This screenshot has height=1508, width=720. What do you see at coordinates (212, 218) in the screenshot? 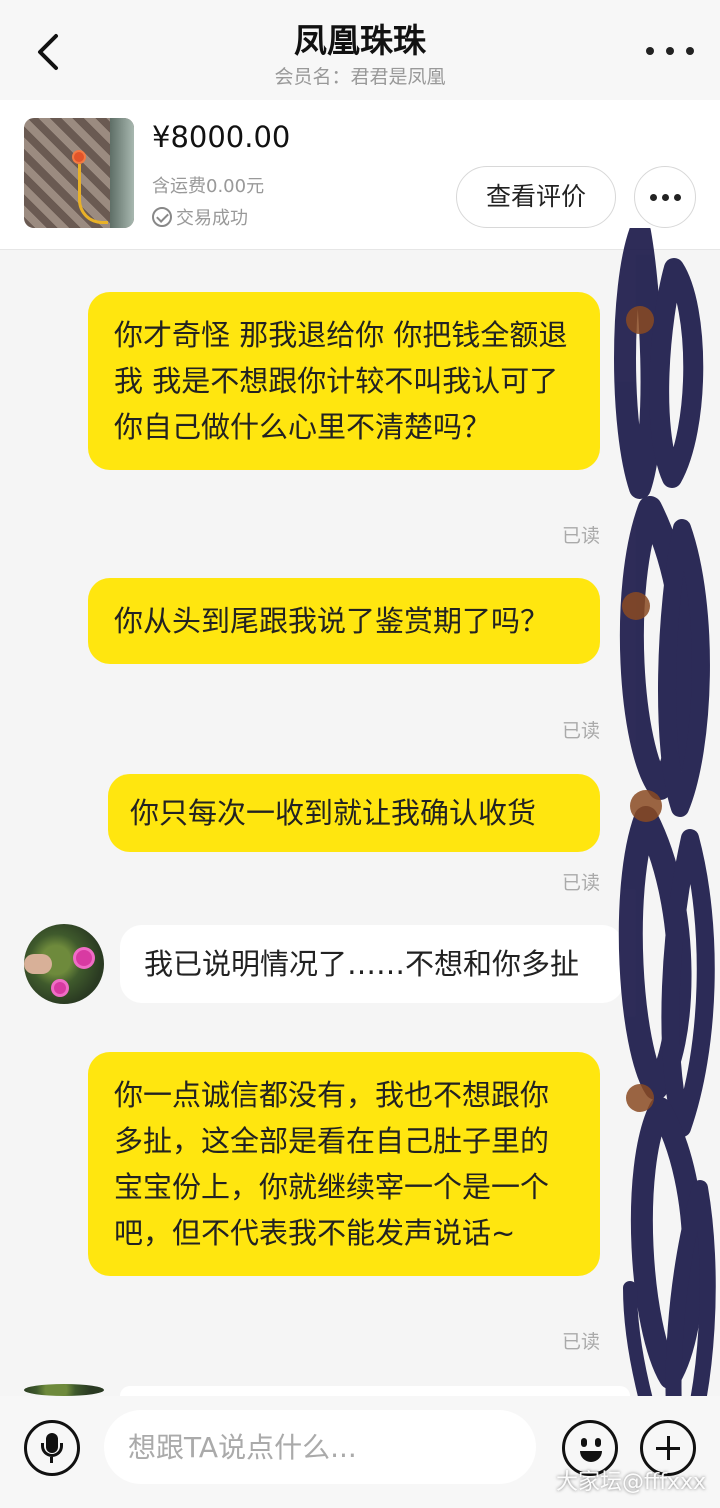
I see `order-status-label: 交易成功` at bounding box center [212, 218].